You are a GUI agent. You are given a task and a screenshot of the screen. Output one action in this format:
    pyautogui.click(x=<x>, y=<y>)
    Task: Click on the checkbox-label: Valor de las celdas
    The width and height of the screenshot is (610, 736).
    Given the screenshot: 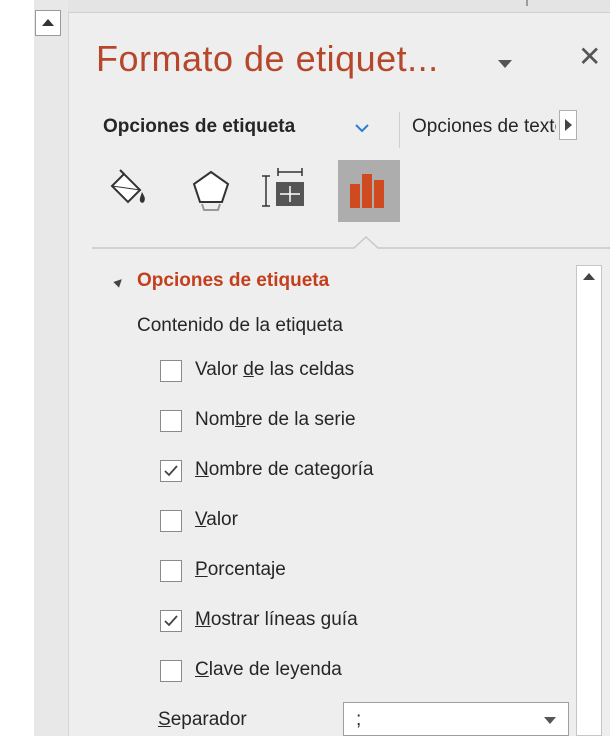 What is the action you would take?
    pyautogui.click(x=275, y=369)
    